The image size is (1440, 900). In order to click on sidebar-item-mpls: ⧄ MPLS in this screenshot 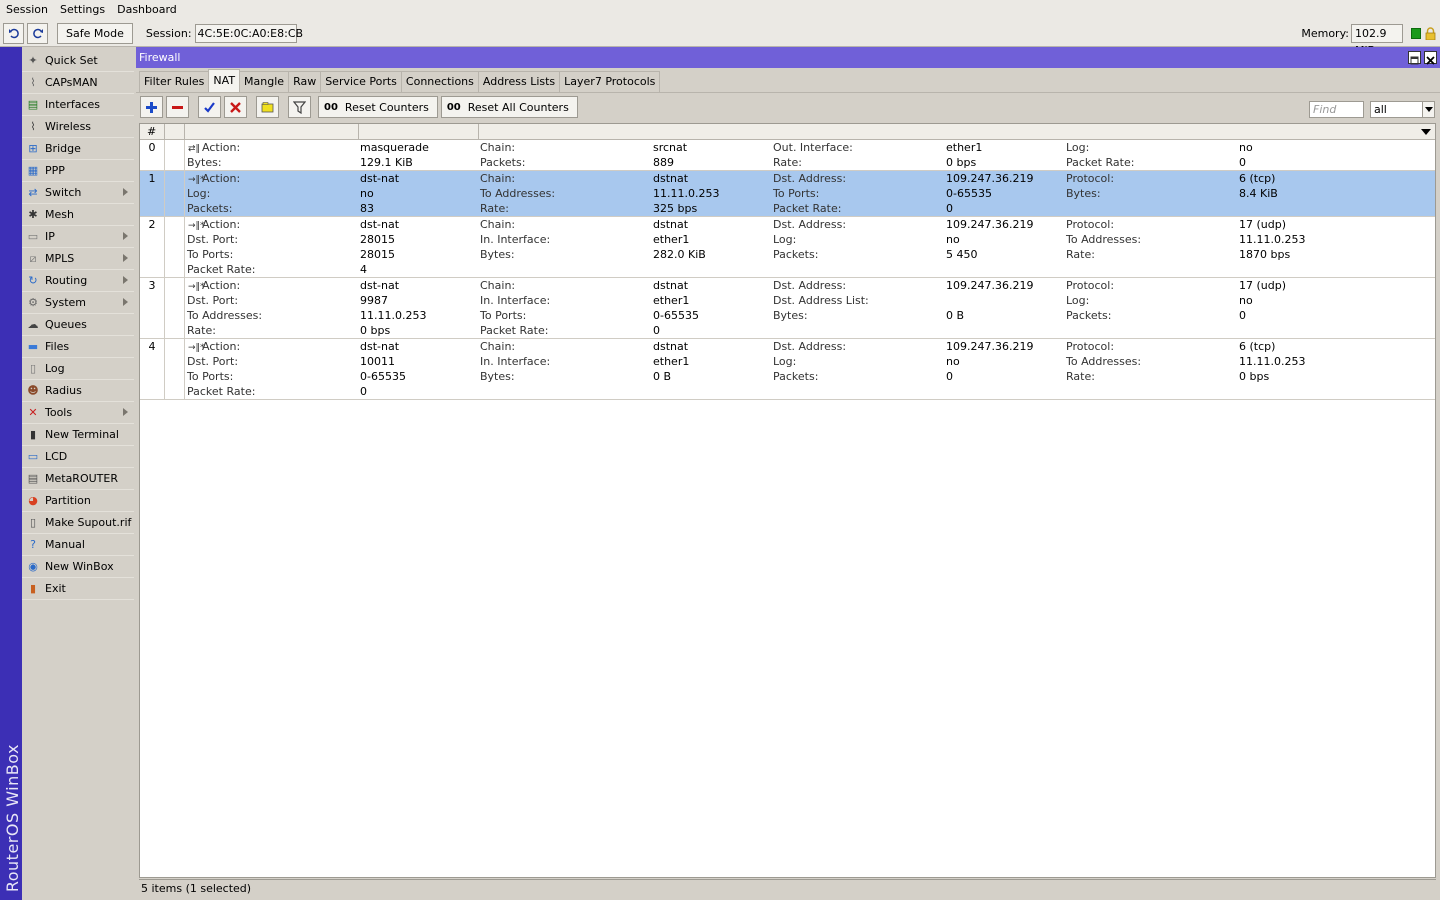, I will do `click(78, 259)`.